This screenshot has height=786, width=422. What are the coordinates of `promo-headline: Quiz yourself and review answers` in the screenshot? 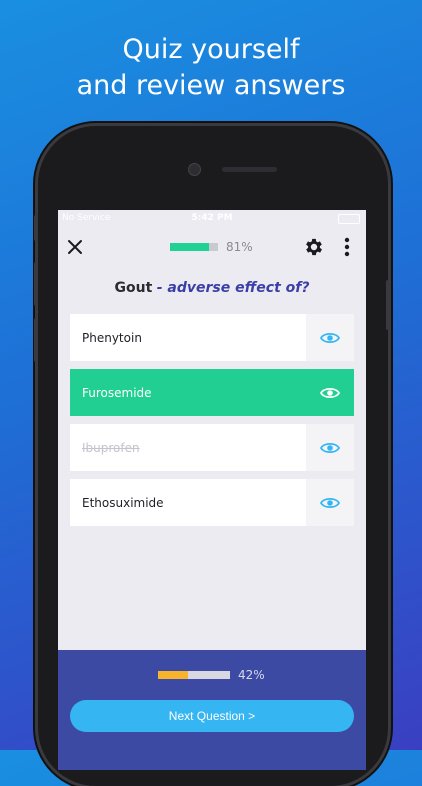 It's located at (211, 68).